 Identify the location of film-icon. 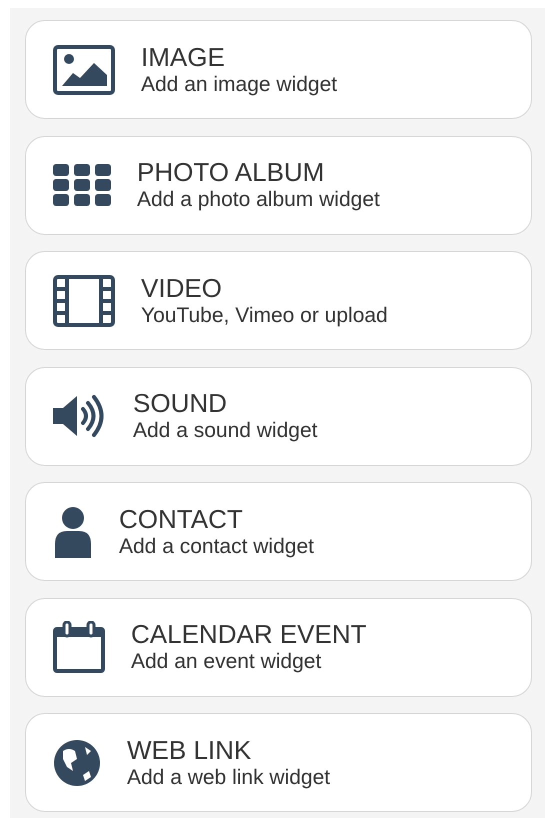
(84, 300).